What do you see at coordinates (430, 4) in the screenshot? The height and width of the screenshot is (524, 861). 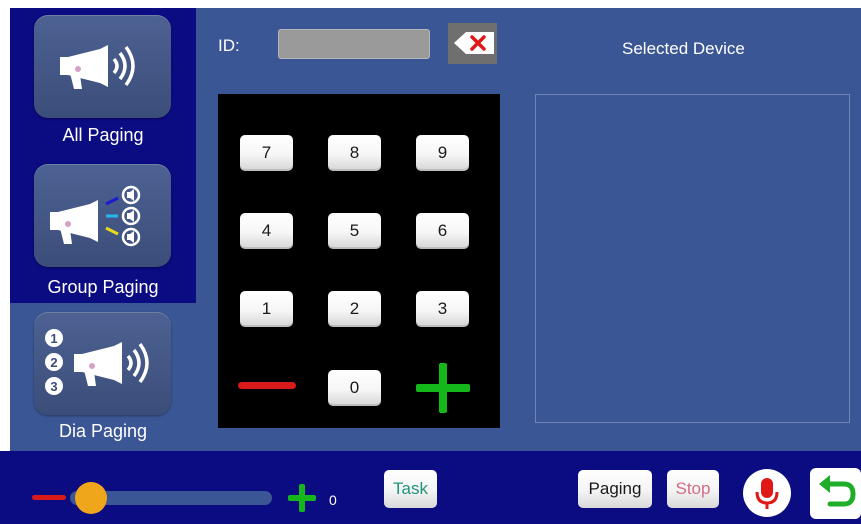 I see `top-strip` at bounding box center [430, 4].